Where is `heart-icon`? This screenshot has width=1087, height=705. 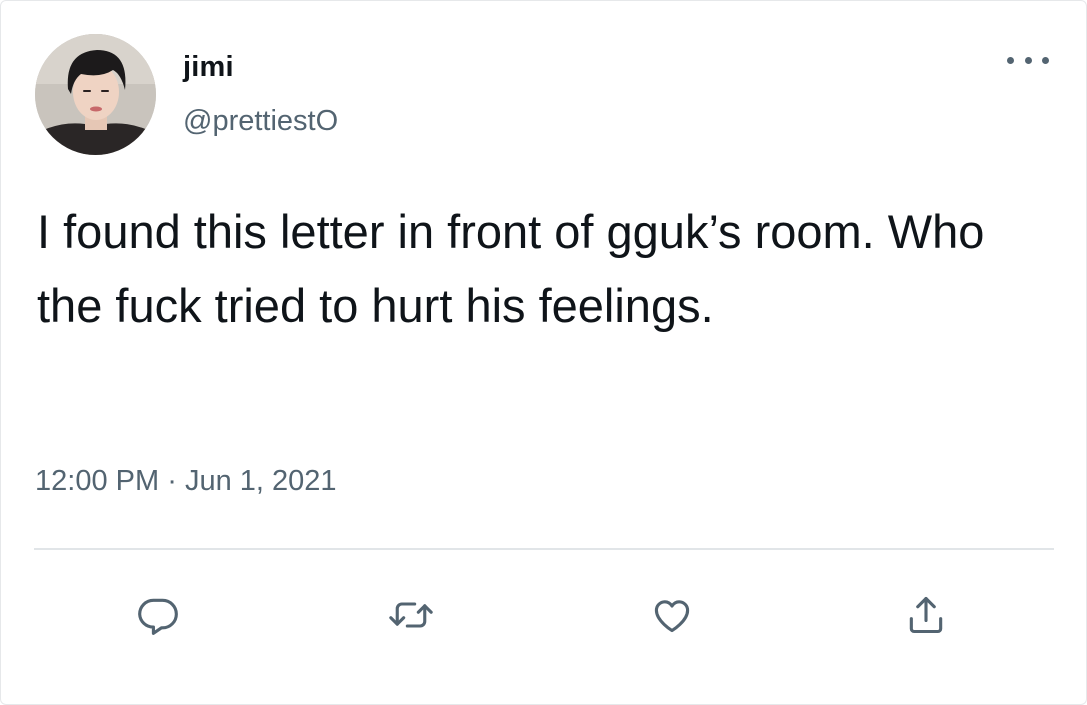
heart-icon is located at coordinates (672, 616).